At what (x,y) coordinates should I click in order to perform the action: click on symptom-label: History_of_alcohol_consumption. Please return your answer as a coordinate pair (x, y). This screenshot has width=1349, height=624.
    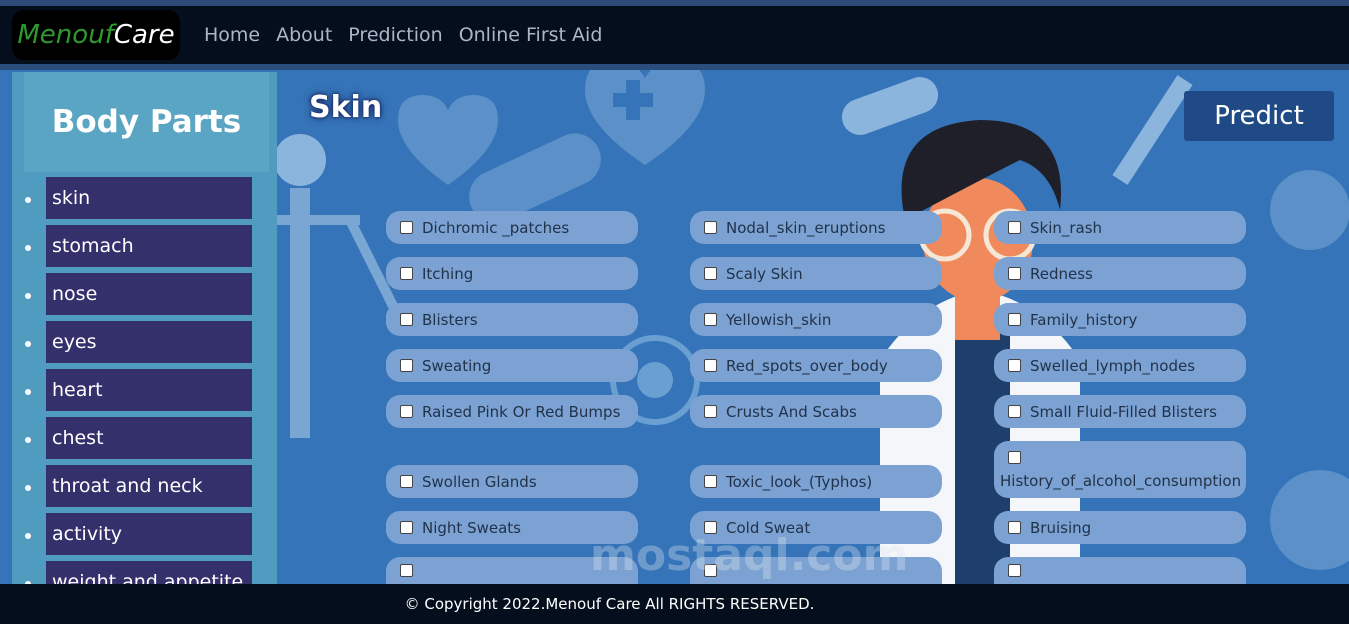
    Looking at the image, I should click on (1121, 481).